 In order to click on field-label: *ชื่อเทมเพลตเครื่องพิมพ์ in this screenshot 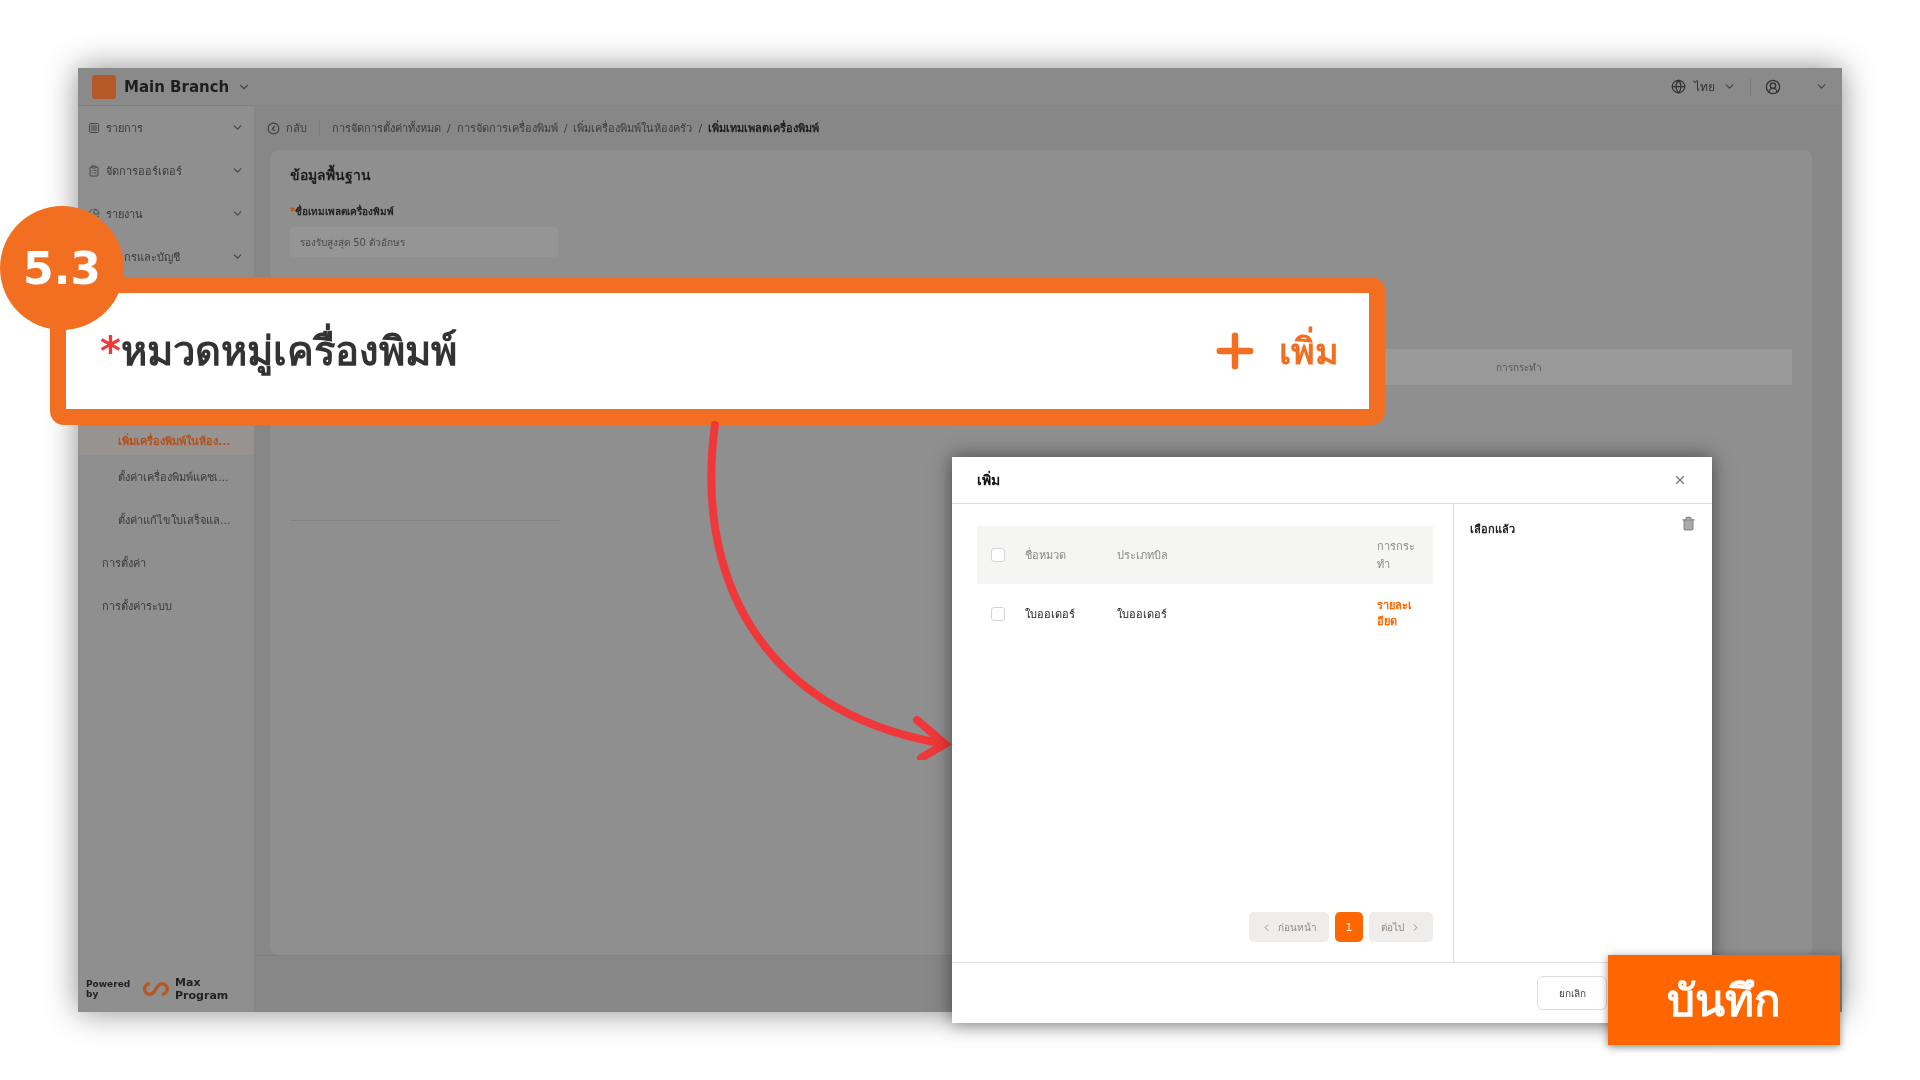, I will do `click(343, 211)`.